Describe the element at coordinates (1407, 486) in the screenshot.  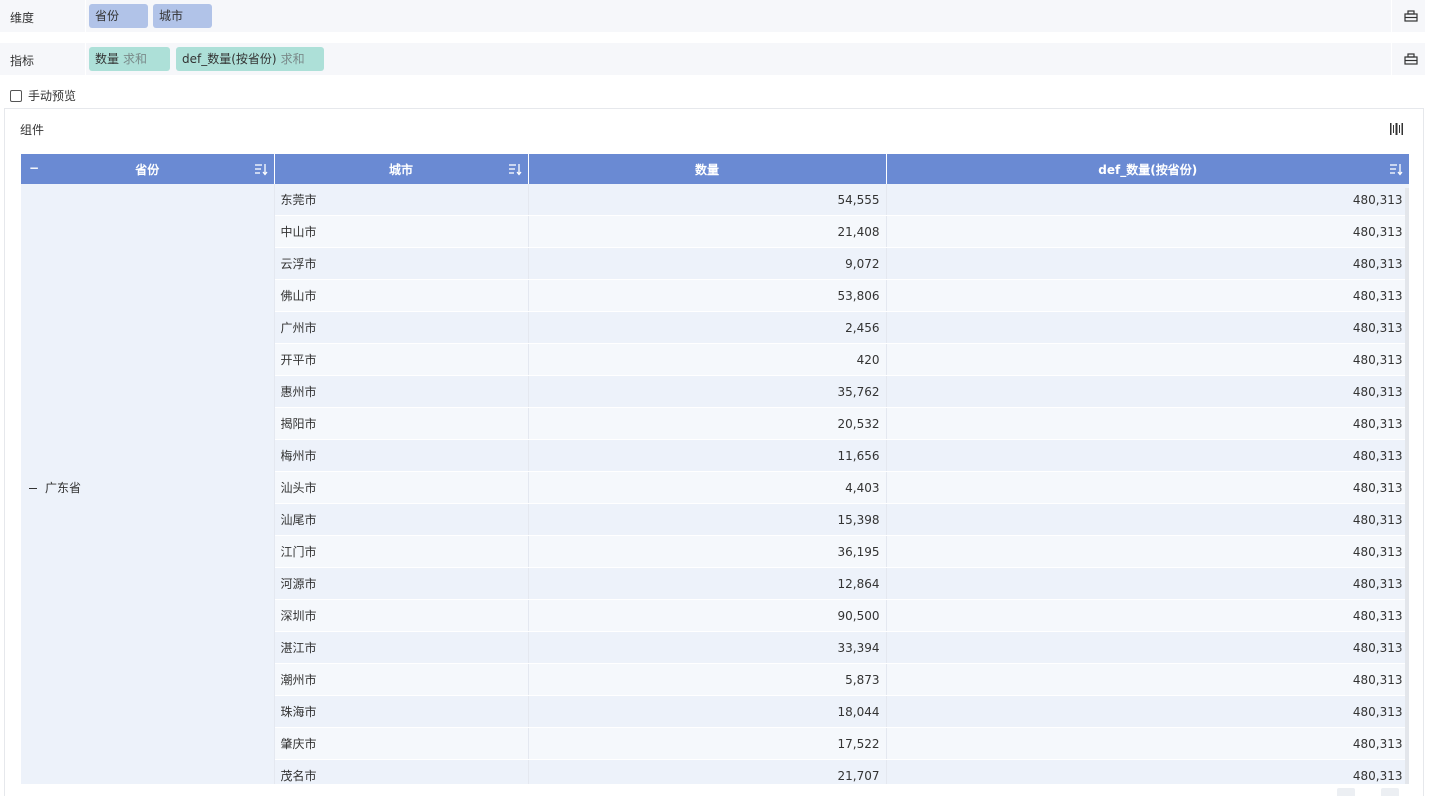
I see `vertical-scrollbar` at that location.